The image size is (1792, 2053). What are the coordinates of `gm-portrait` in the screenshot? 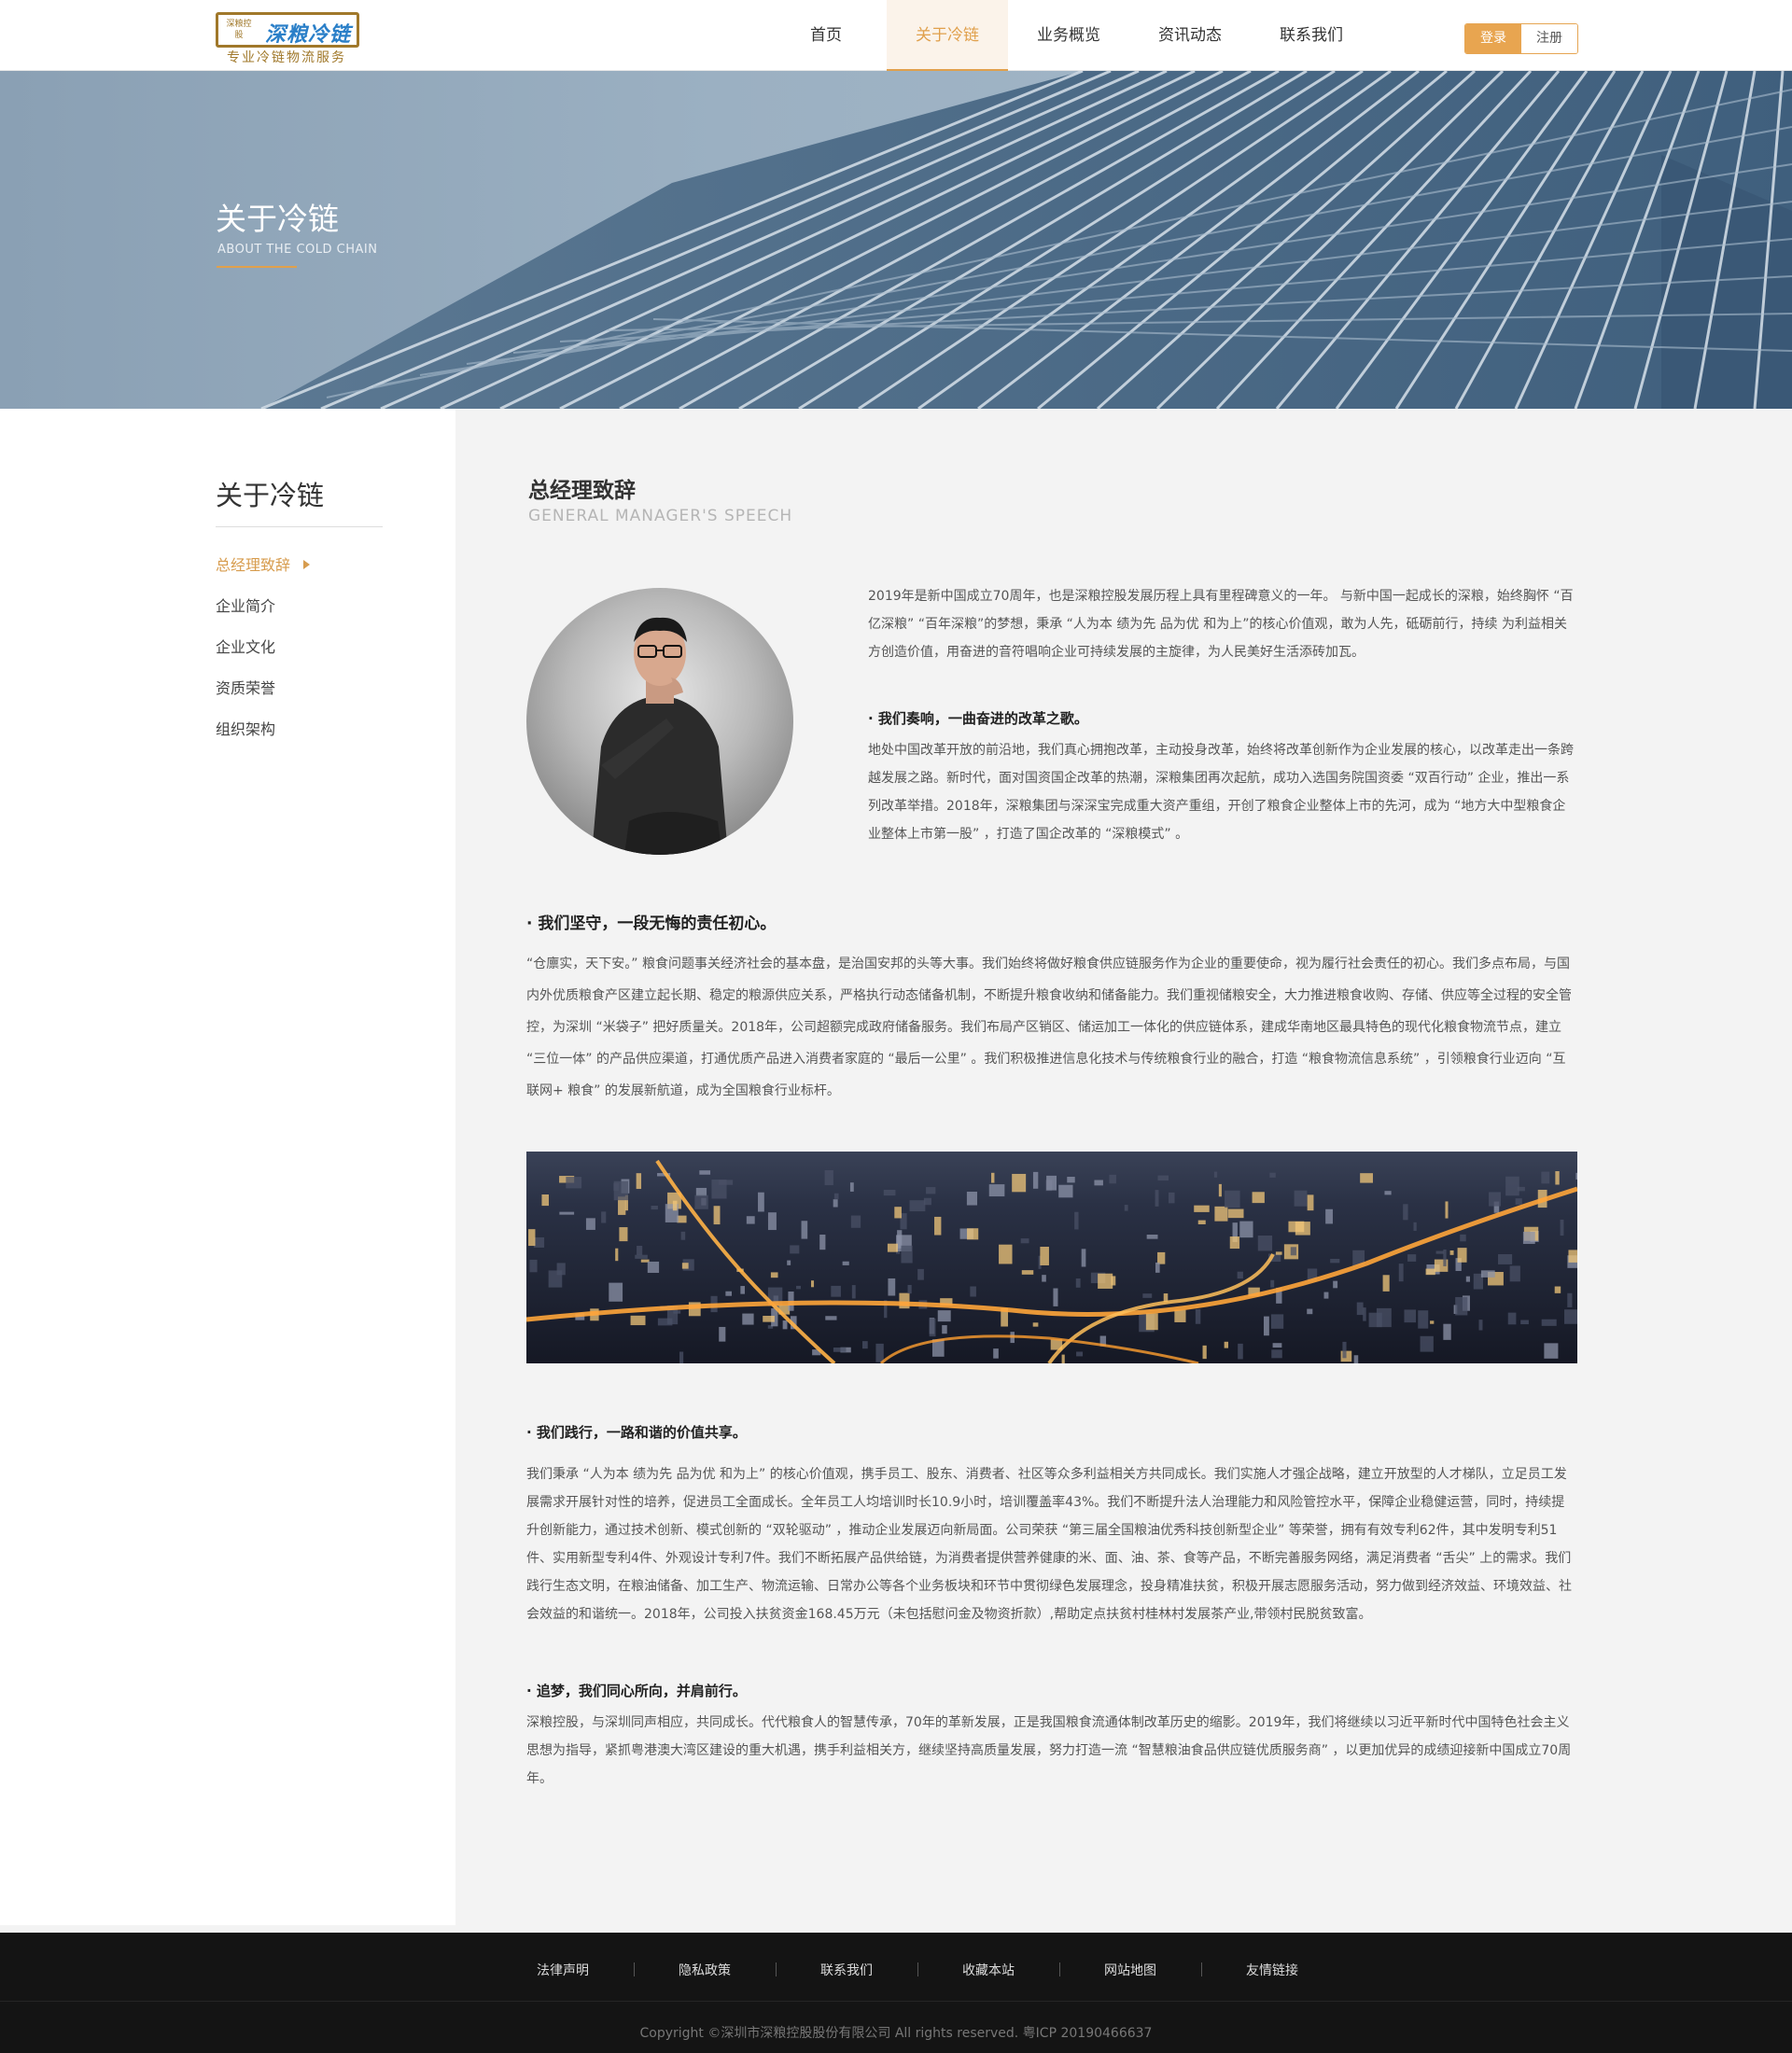 It's located at (659, 721).